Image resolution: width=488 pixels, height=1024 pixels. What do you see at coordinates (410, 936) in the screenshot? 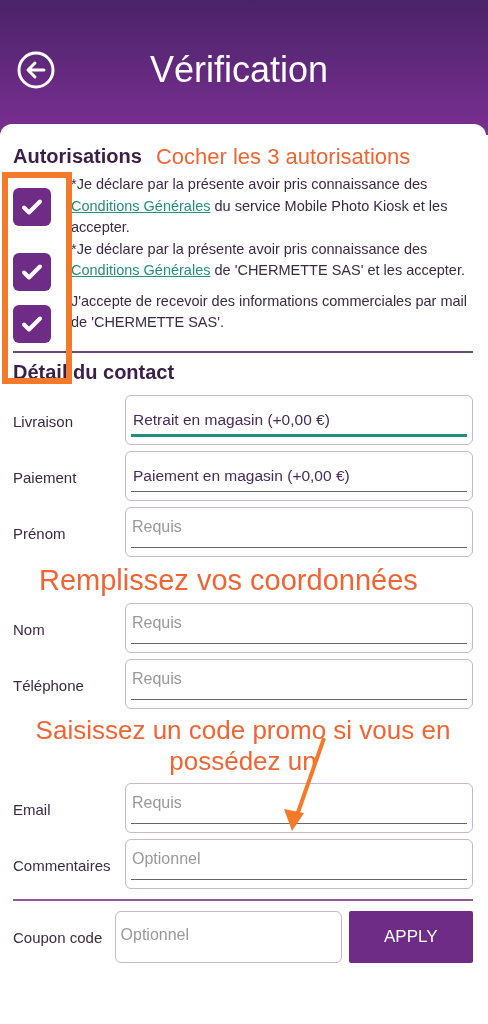
I see `apply-button: APPLY` at bounding box center [410, 936].